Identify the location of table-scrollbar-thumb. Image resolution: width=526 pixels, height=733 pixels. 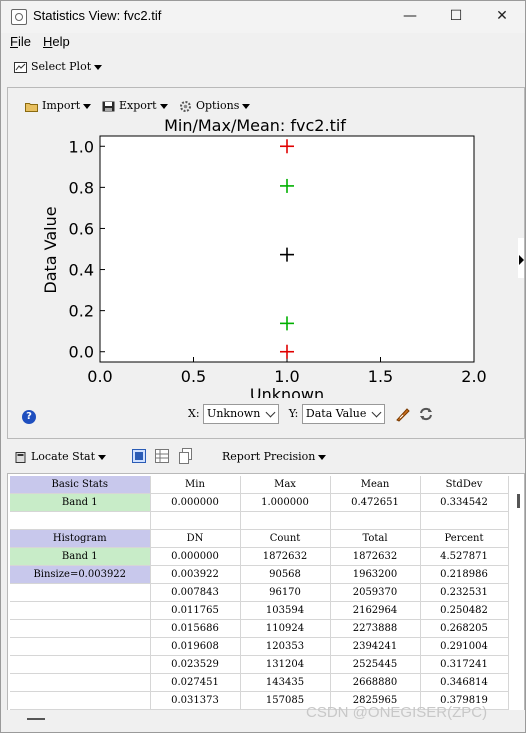
(518, 501).